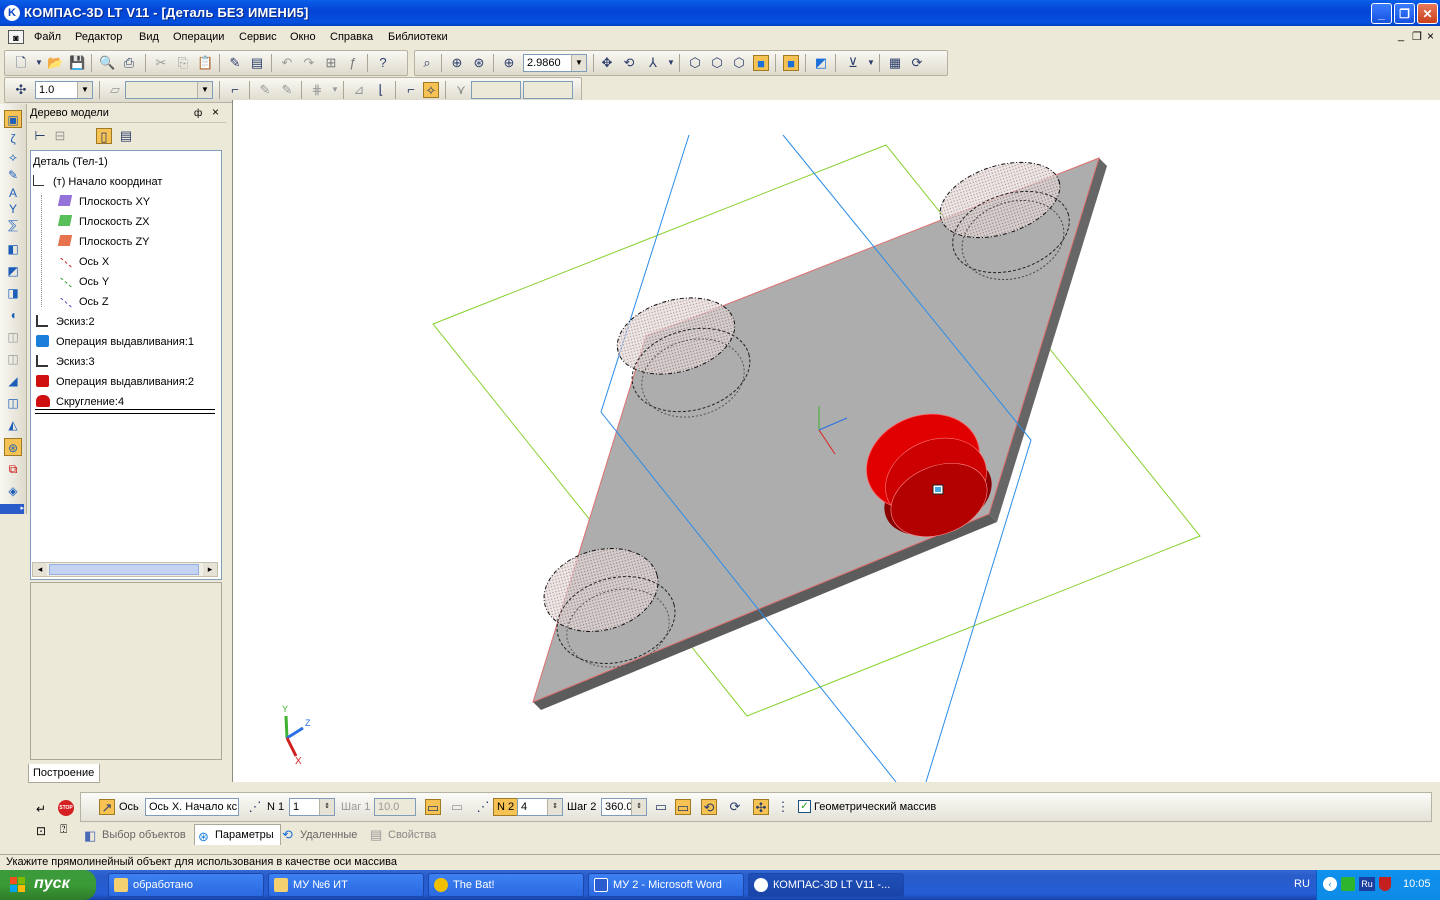 This screenshot has width=1440, height=900. What do you see at coordinates (13, 491) in the screenshot?
I see `auxiliary-geometry-icon: ◈` at bounding box center [13, 491].